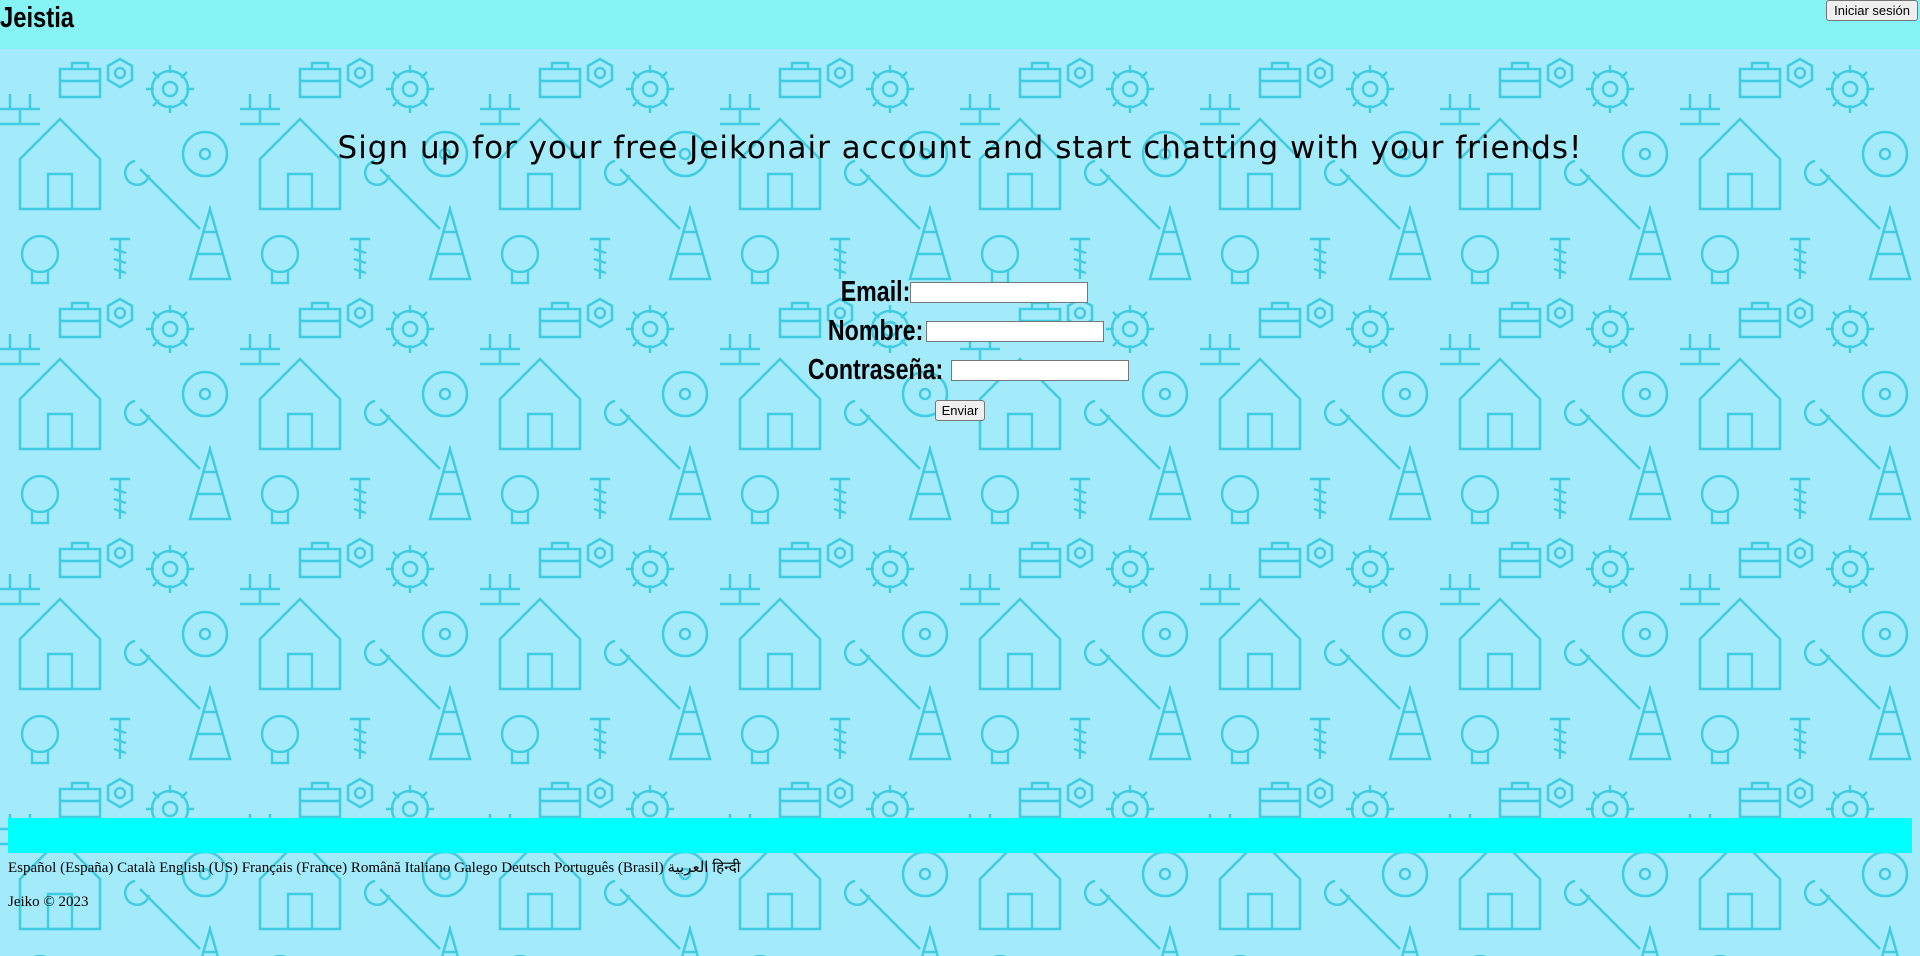 The height and width of the screenshot is (956, 1920). I want to click on submit-row: Enviar, so click(960, 410).